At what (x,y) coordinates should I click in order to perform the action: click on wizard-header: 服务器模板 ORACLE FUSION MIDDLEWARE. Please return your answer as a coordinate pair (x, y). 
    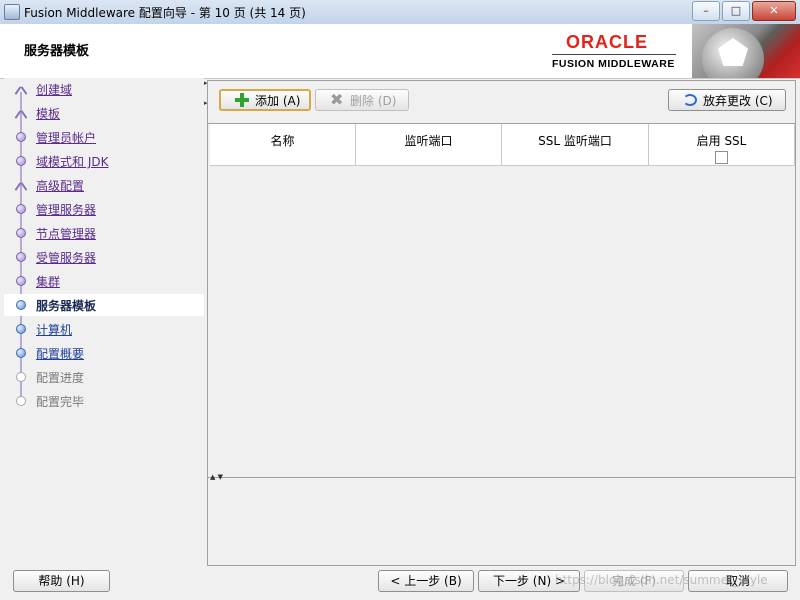
    Looking at the image, I should click on (400, 51).